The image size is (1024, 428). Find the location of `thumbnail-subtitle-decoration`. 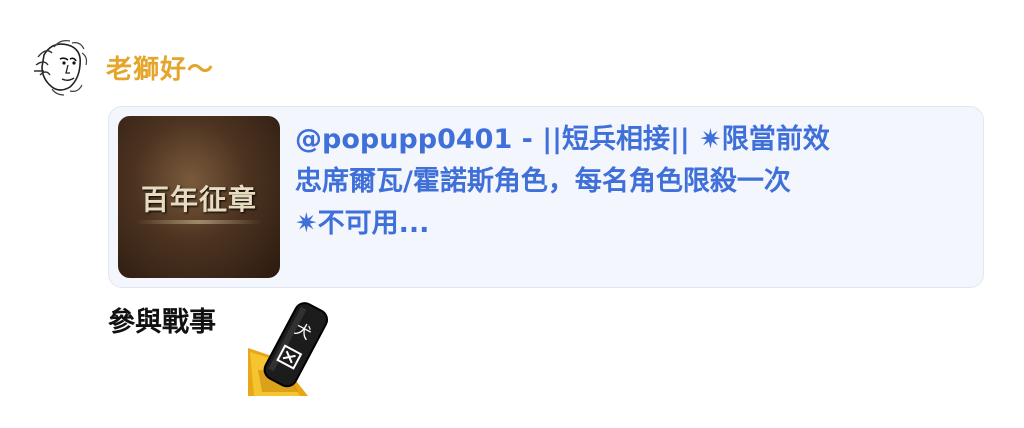

thumbnail-subtitle-decoration is located at coordinates (199, 222).